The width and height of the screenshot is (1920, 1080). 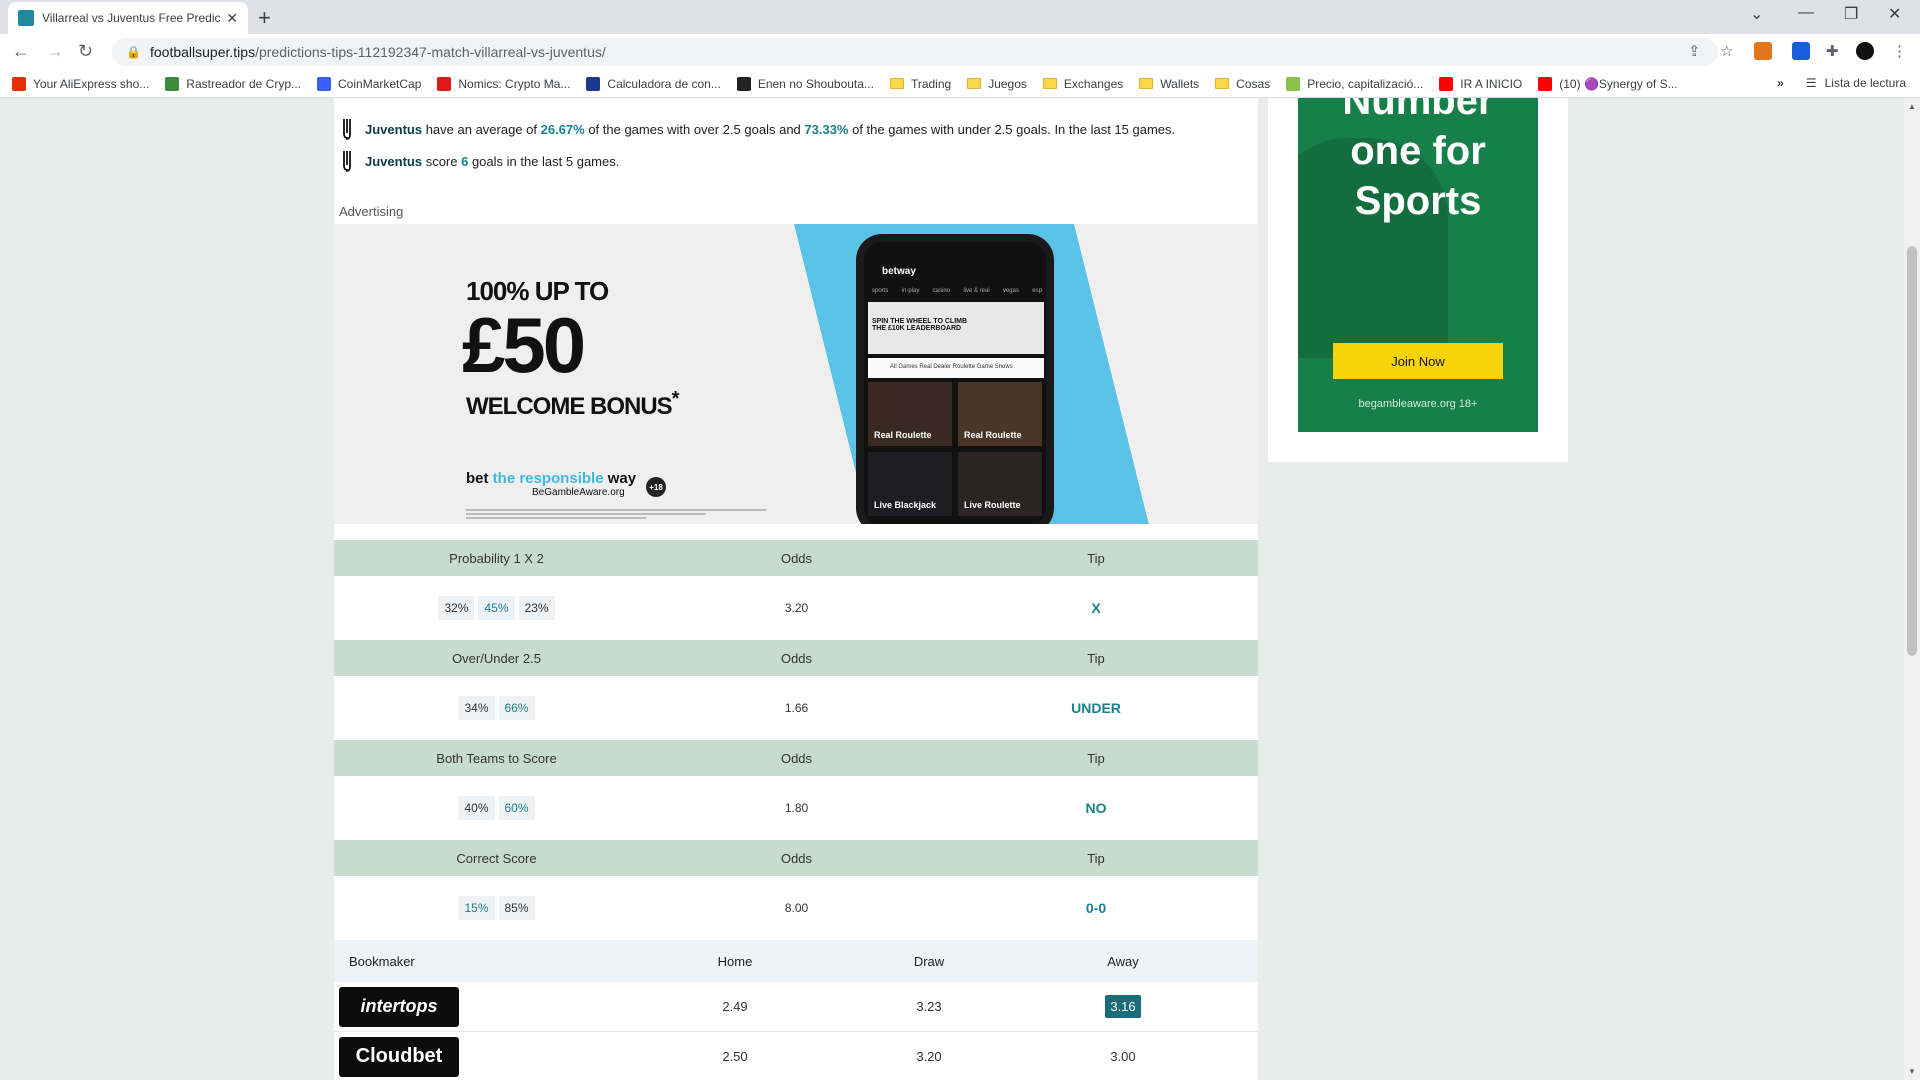 What do you see at coordinates (1093, 83) in the screenshot?
I see `bookmark-label: Exchanges` at bounding box center [1093, 83].